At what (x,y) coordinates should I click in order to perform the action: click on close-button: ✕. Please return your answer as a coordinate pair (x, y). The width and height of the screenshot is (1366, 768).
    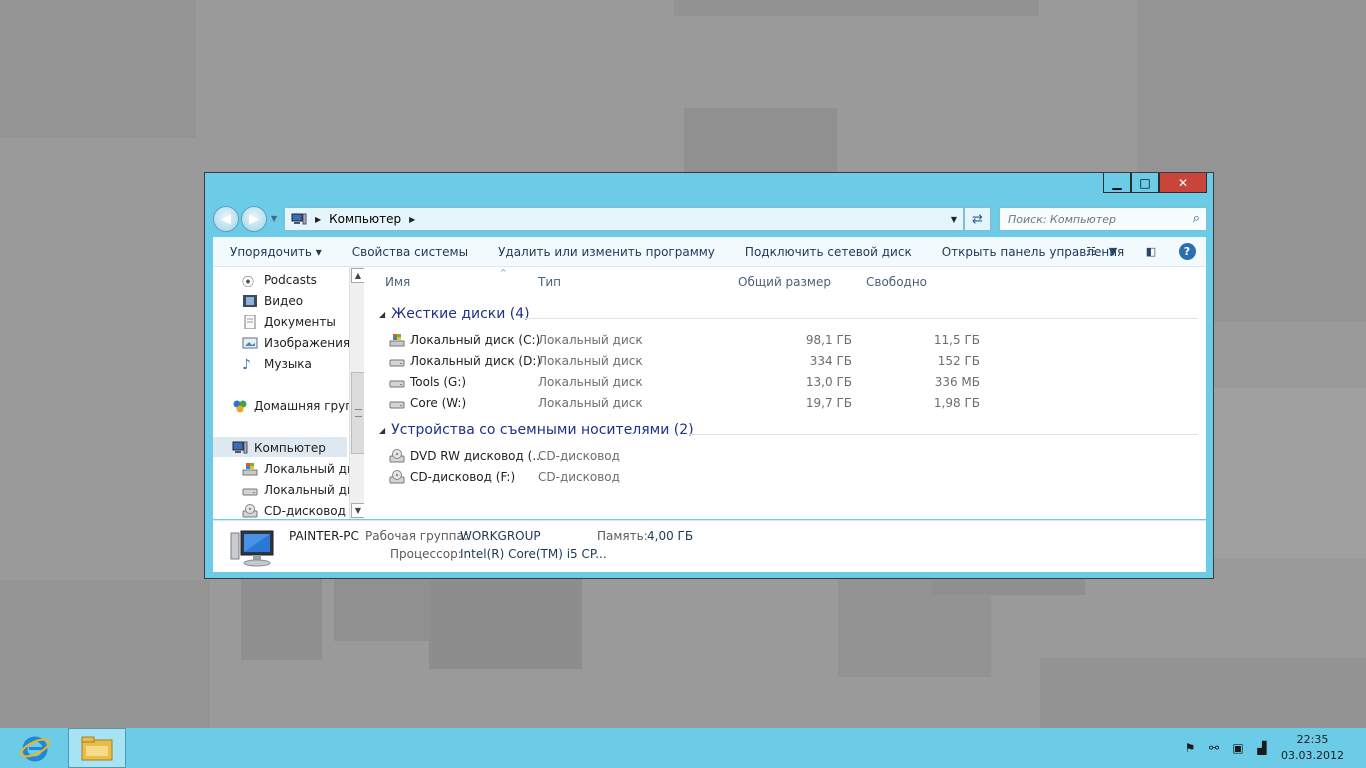
    Looking at the image, I should click on (1183, 183).